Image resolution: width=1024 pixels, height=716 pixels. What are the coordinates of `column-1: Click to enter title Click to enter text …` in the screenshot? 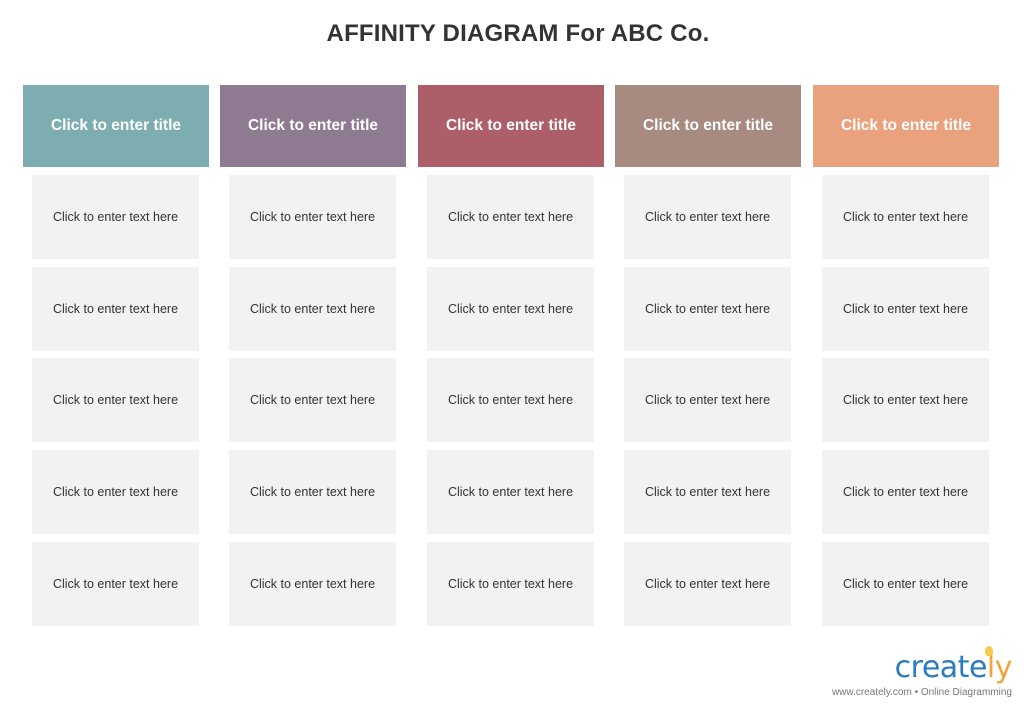 It's located at (116, 355).